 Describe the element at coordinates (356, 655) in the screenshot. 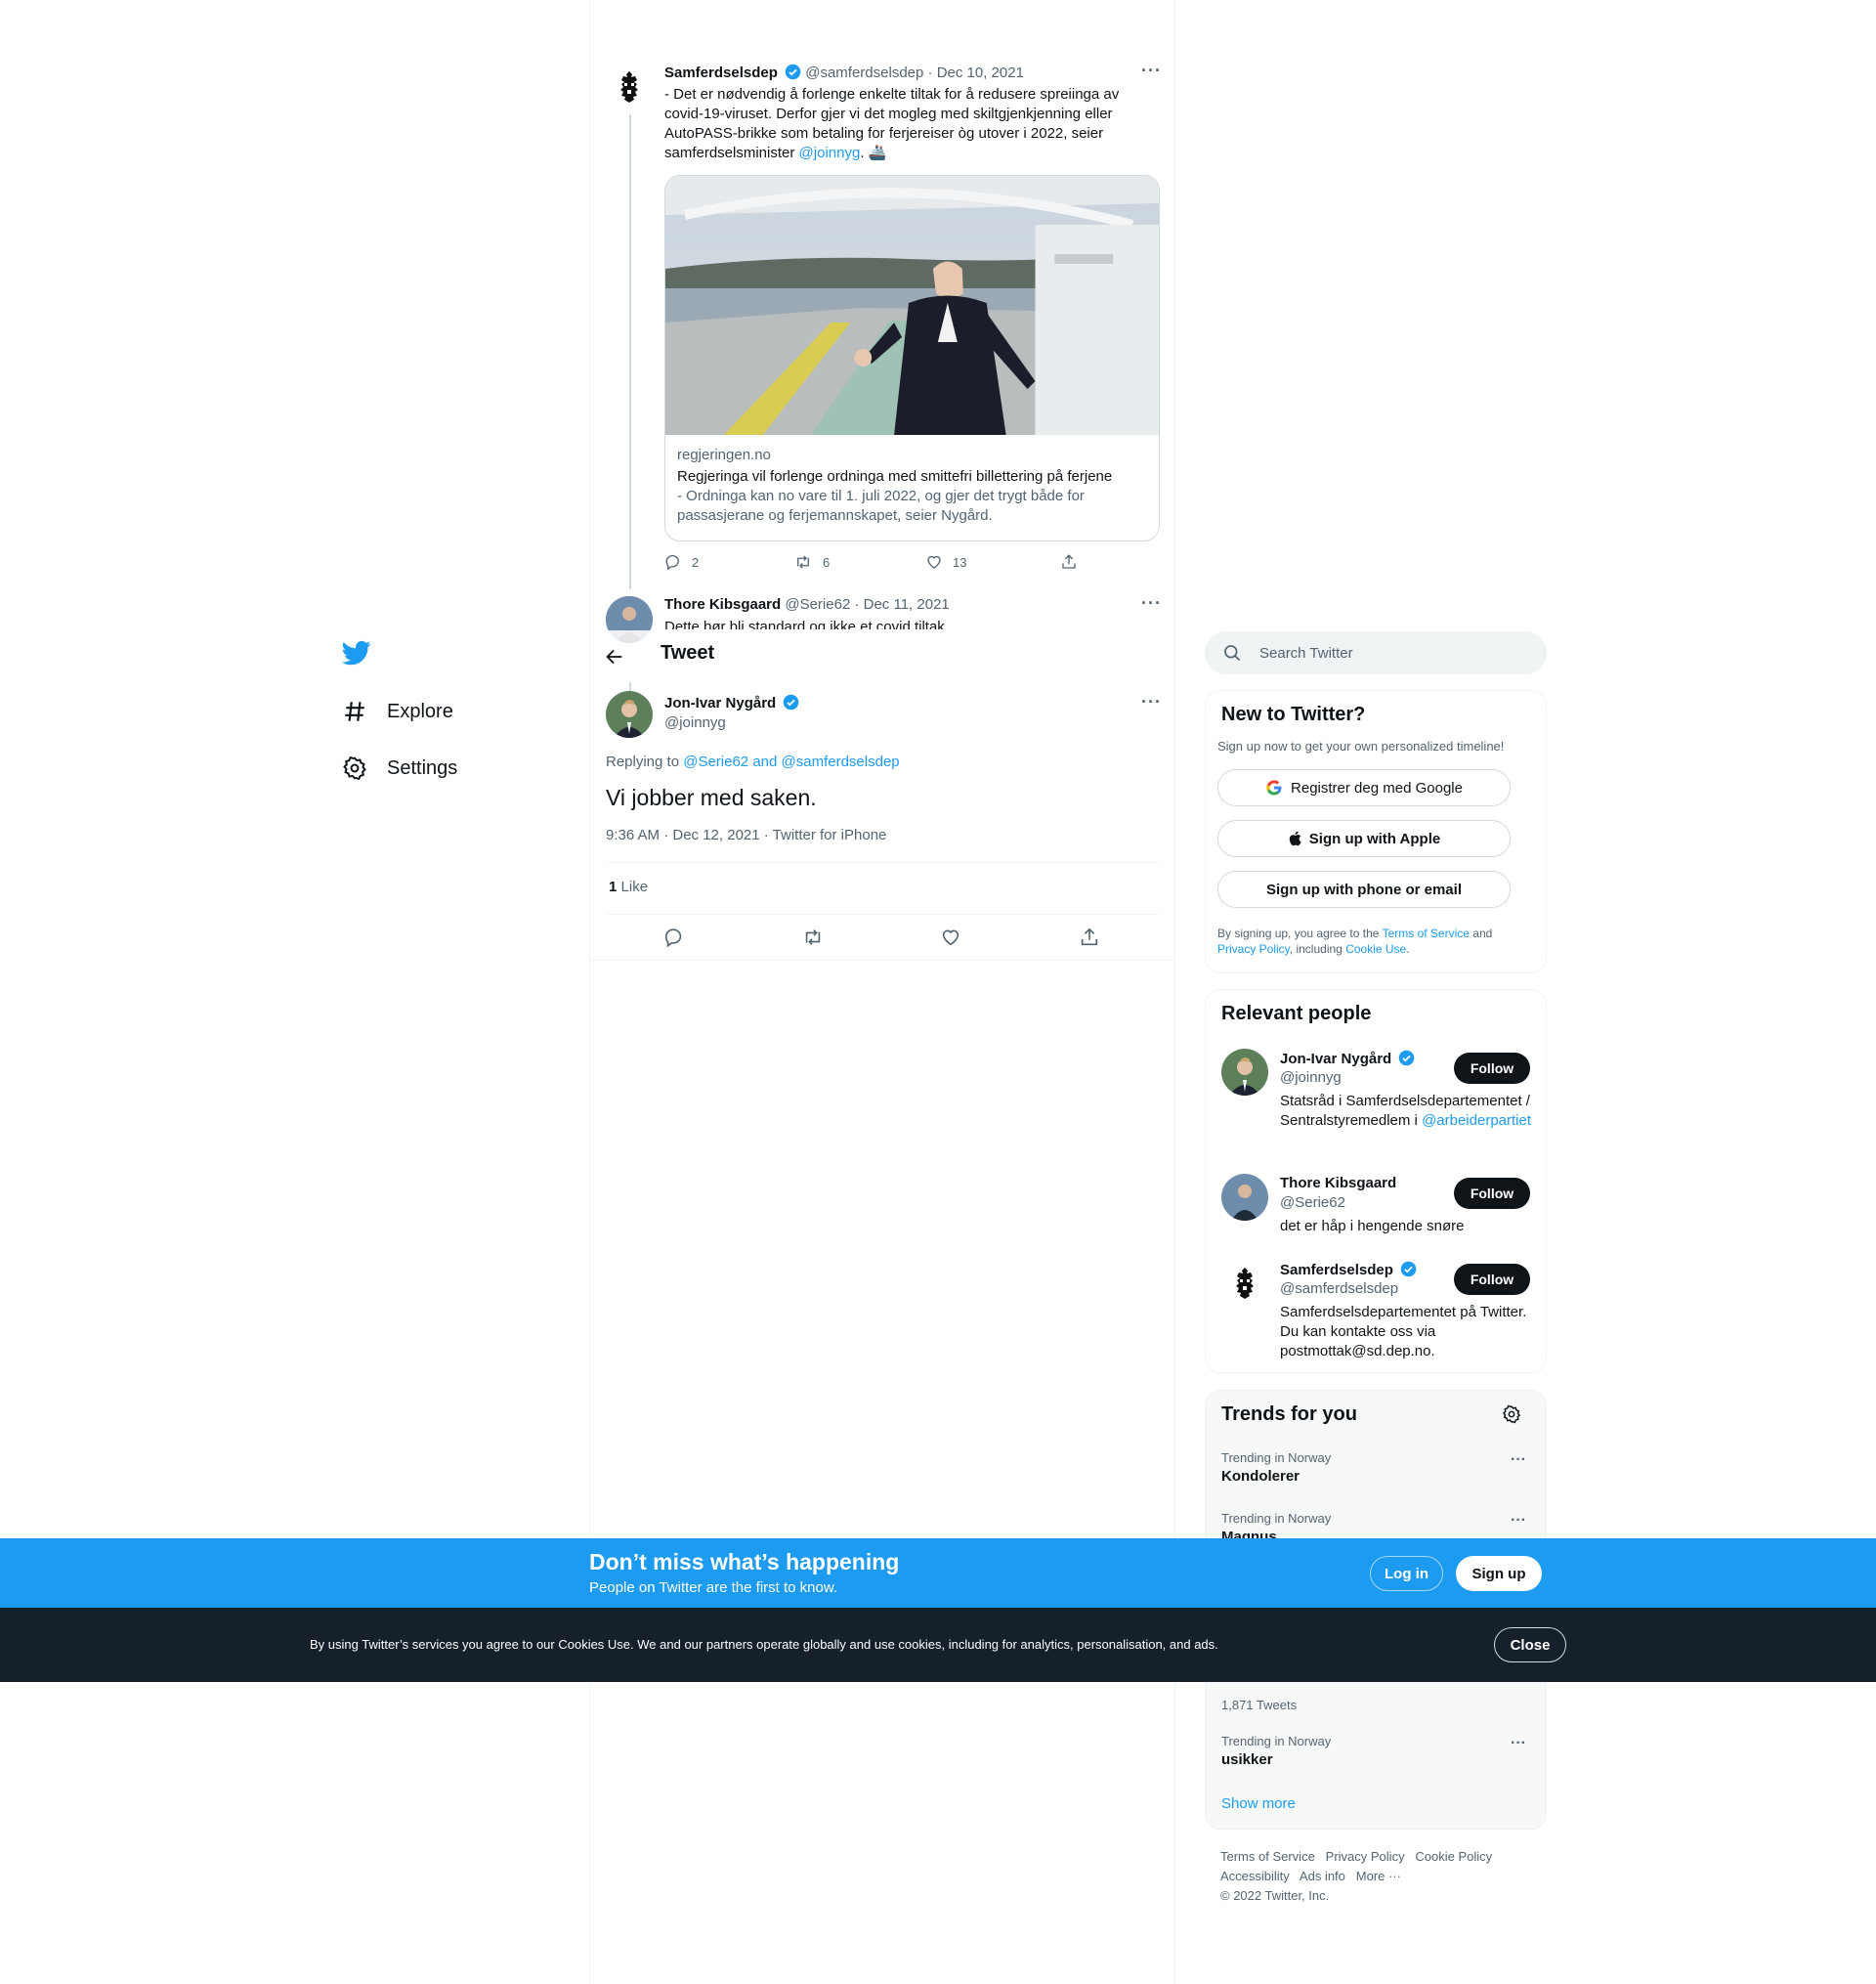

I see `twitter-logo-icon` at that location.